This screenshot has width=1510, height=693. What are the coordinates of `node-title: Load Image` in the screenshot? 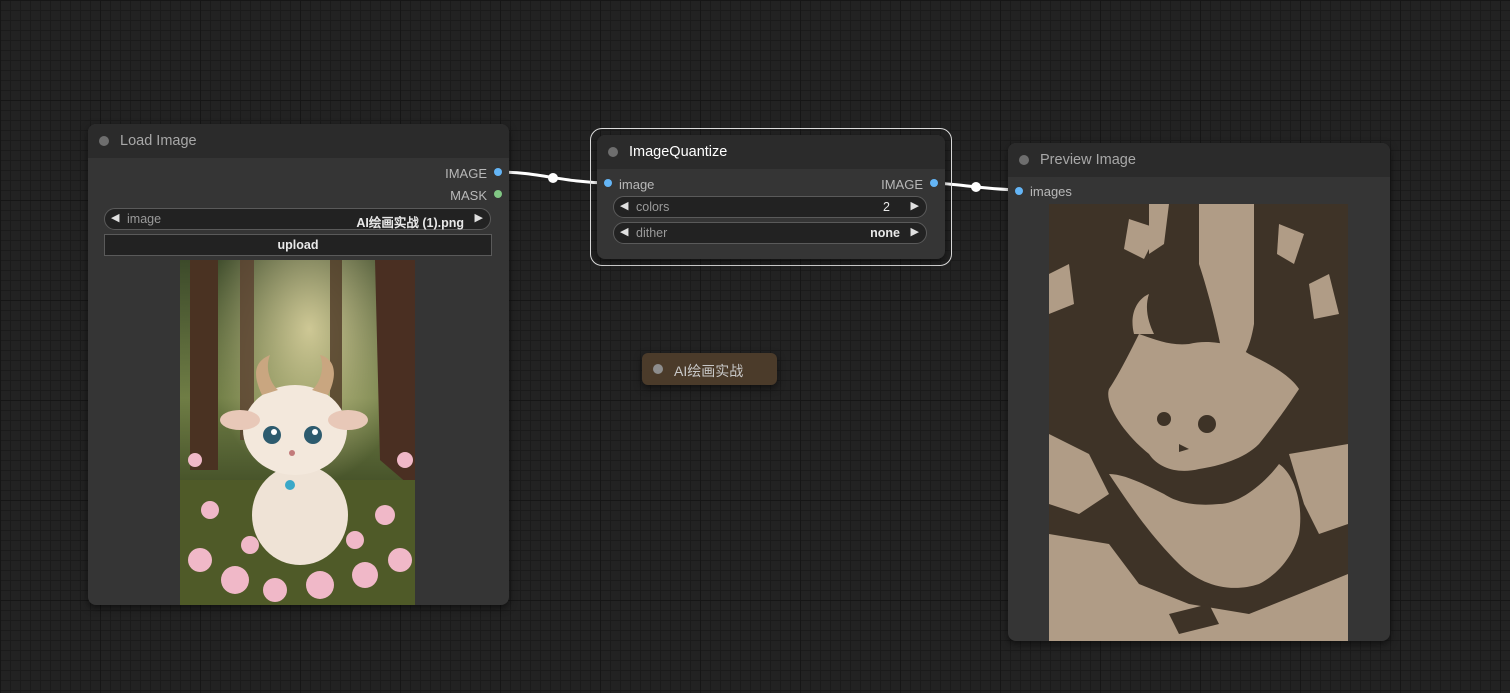 It's located at (158, 141).